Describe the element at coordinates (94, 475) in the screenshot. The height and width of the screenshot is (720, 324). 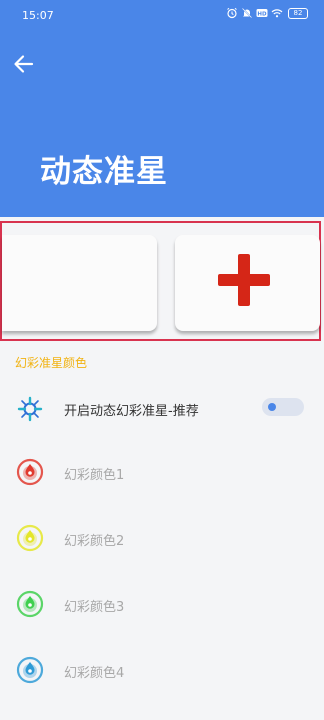
I see `color-option-label: 幻彩颜色1` at that location.